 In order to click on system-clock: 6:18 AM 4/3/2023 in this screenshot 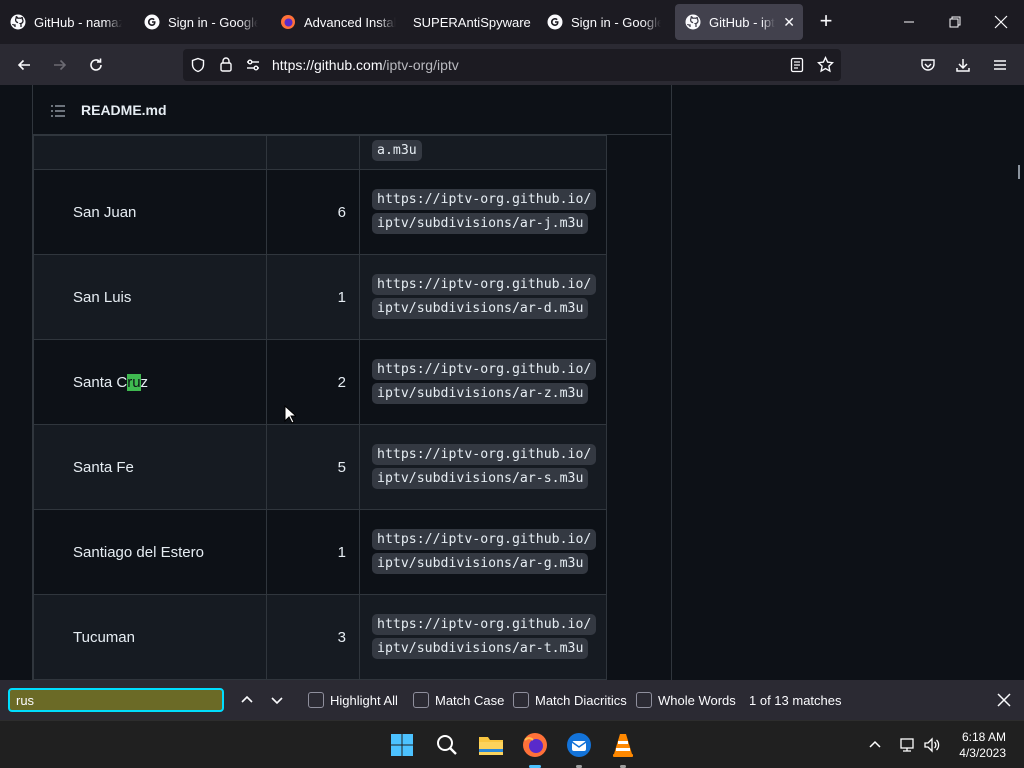, I will do `click(982, 745)`.